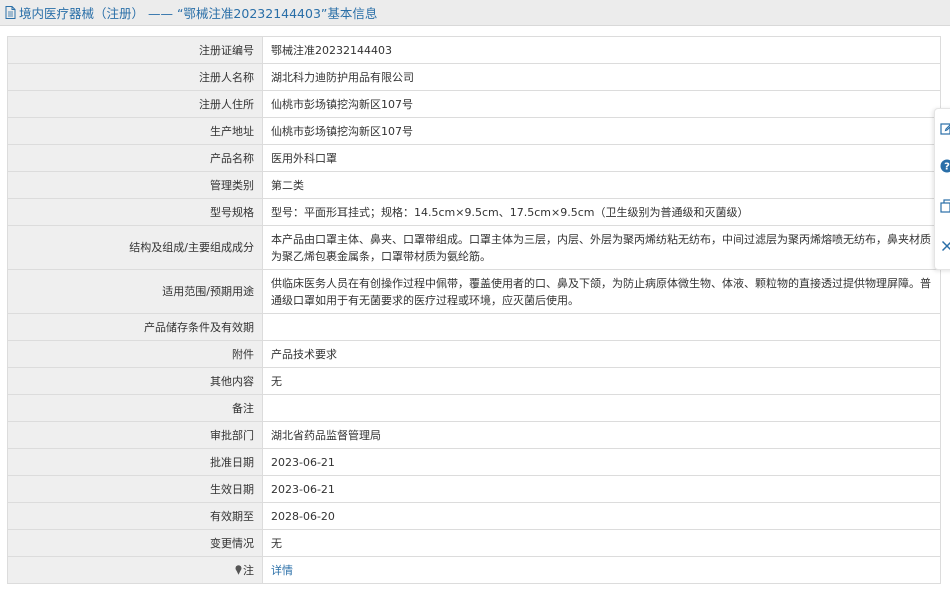  I want to click on help-glyph: ?, so click(947, 167).